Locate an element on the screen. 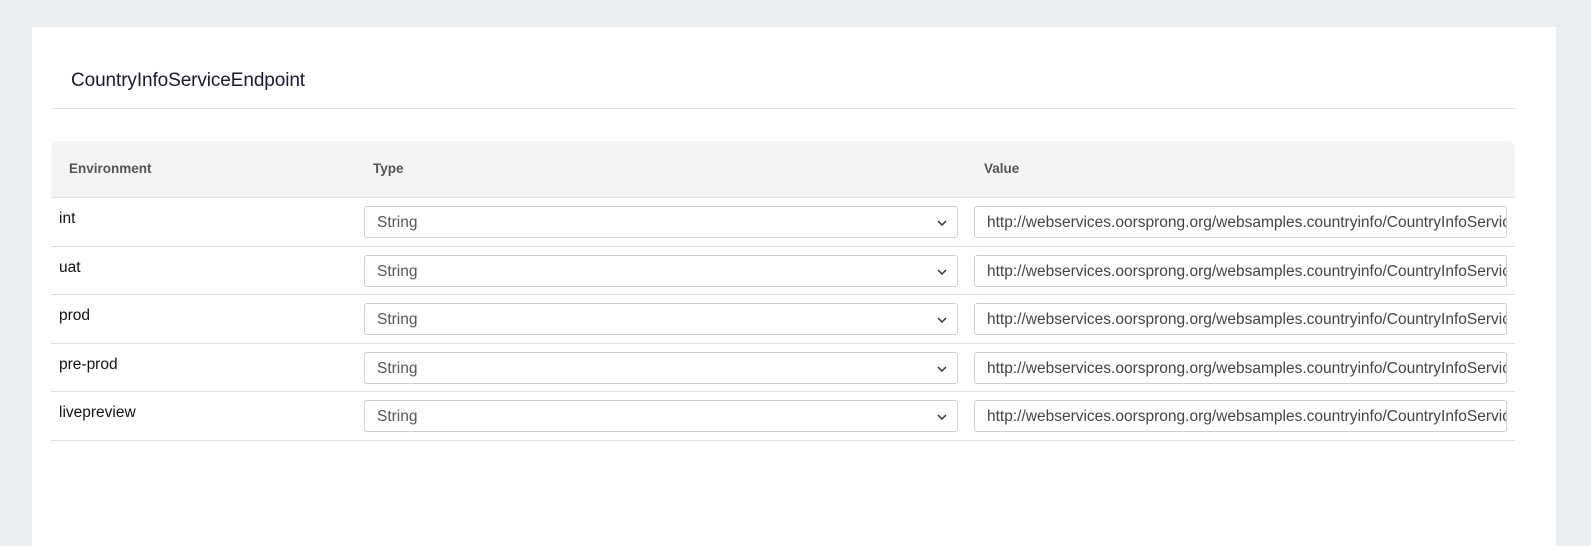 Image resolution: width=1591 pixels, height=546 pixels. environment-name: prod is located at coordinates (75, 315).